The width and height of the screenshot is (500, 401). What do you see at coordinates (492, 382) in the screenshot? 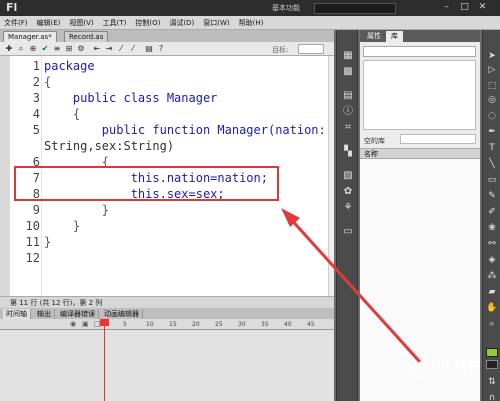
I see `swap-colors-icon: ⇅` at bounding box center [492, 382].